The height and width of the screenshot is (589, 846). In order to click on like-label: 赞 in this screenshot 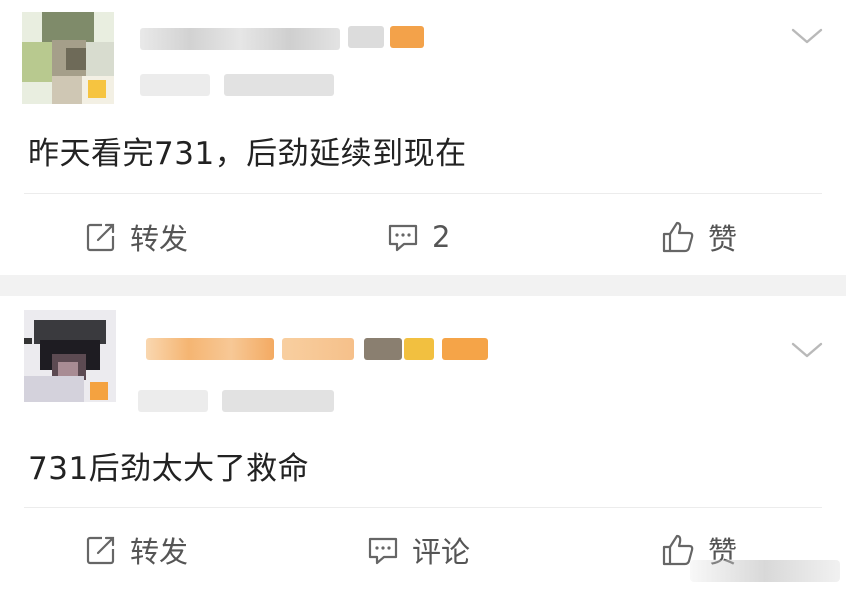, I will do `click(723, 239)`.